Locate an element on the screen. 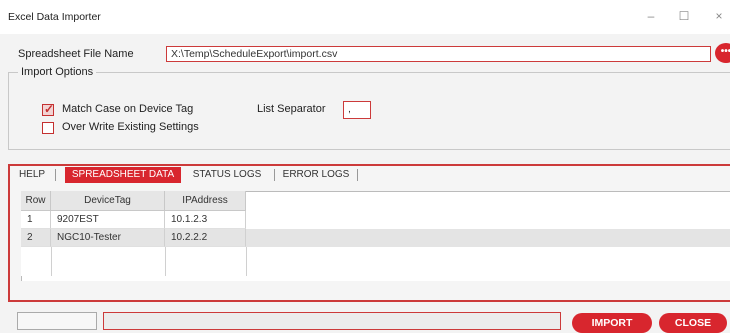  close-window-icon: × is located at coordinates (719, 16).